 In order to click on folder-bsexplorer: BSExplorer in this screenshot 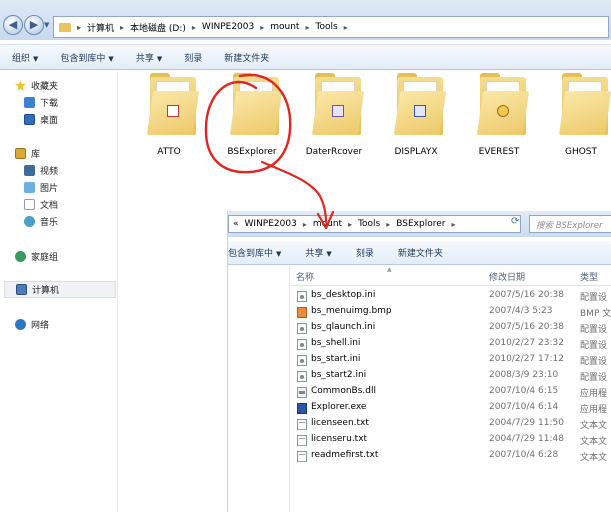, I will do `click(252, 117)`.